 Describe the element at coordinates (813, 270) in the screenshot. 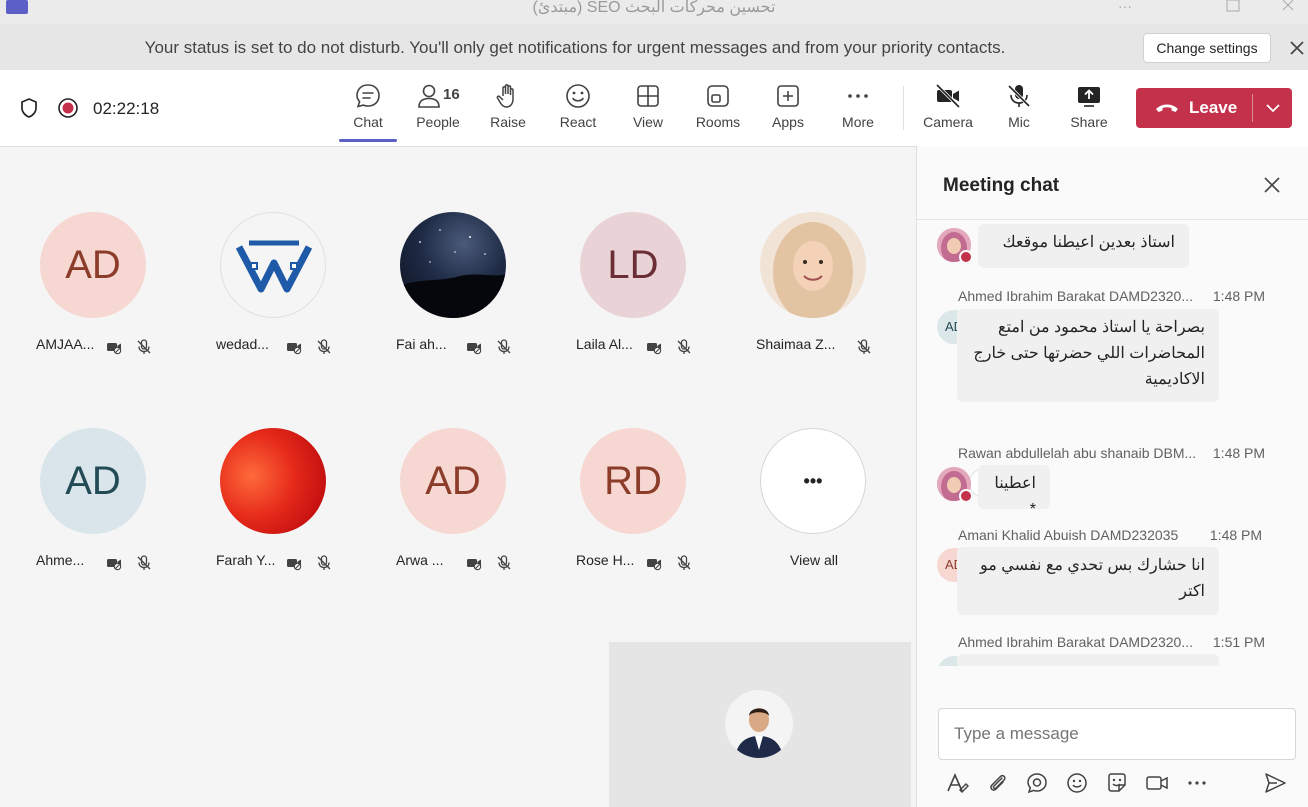

I see `profile-photo-image` at that location.